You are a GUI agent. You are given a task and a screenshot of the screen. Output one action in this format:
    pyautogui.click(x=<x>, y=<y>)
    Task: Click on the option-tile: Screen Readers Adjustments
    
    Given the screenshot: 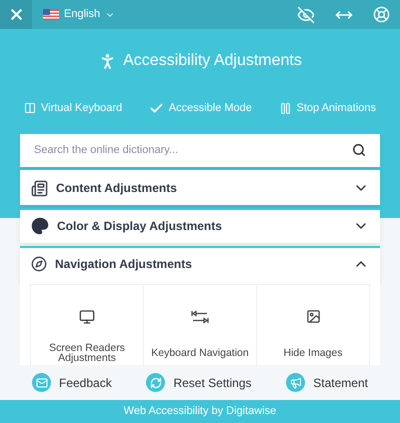 What is the action you would take?
    pyautogui.click(x=87, y=324)
    